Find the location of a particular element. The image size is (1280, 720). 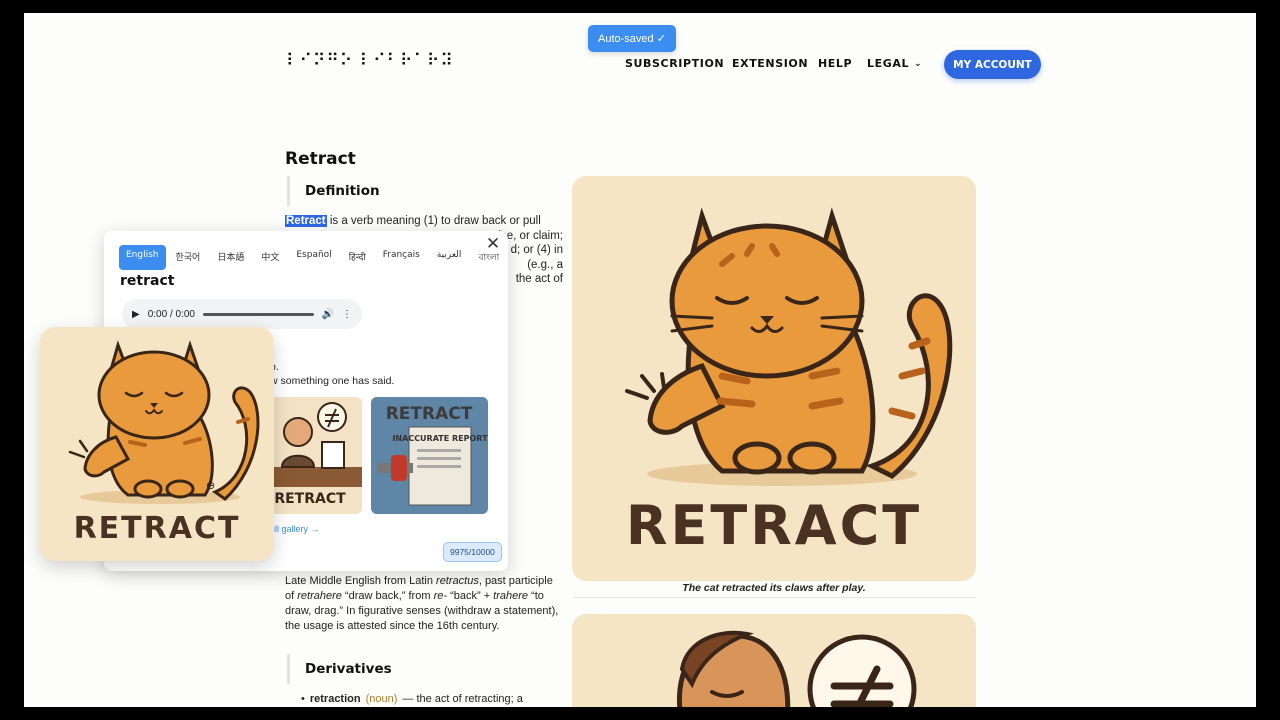

popup-definition-text: w something one has said. is located at coordinates (332, 381).